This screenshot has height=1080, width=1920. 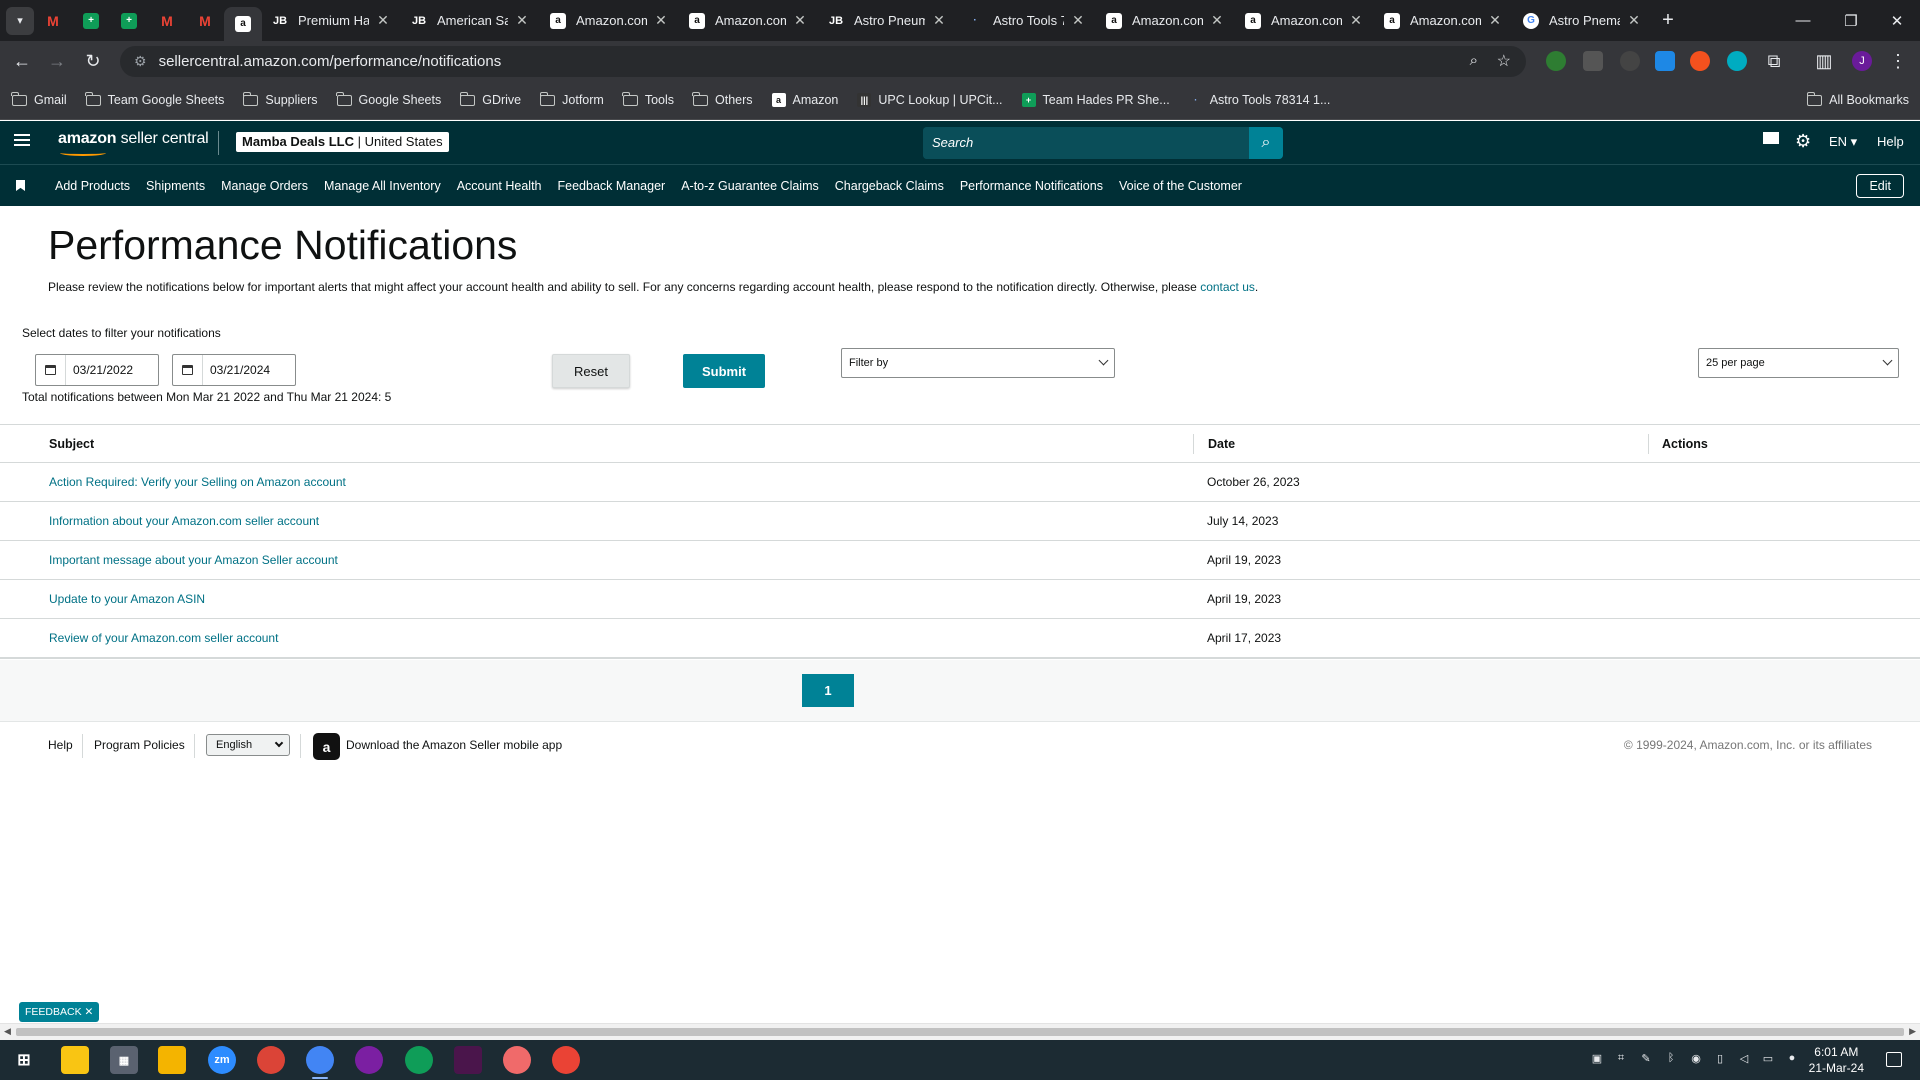 I want to click on display-tray-icon: ▭, so click(x=1768, y=1059).